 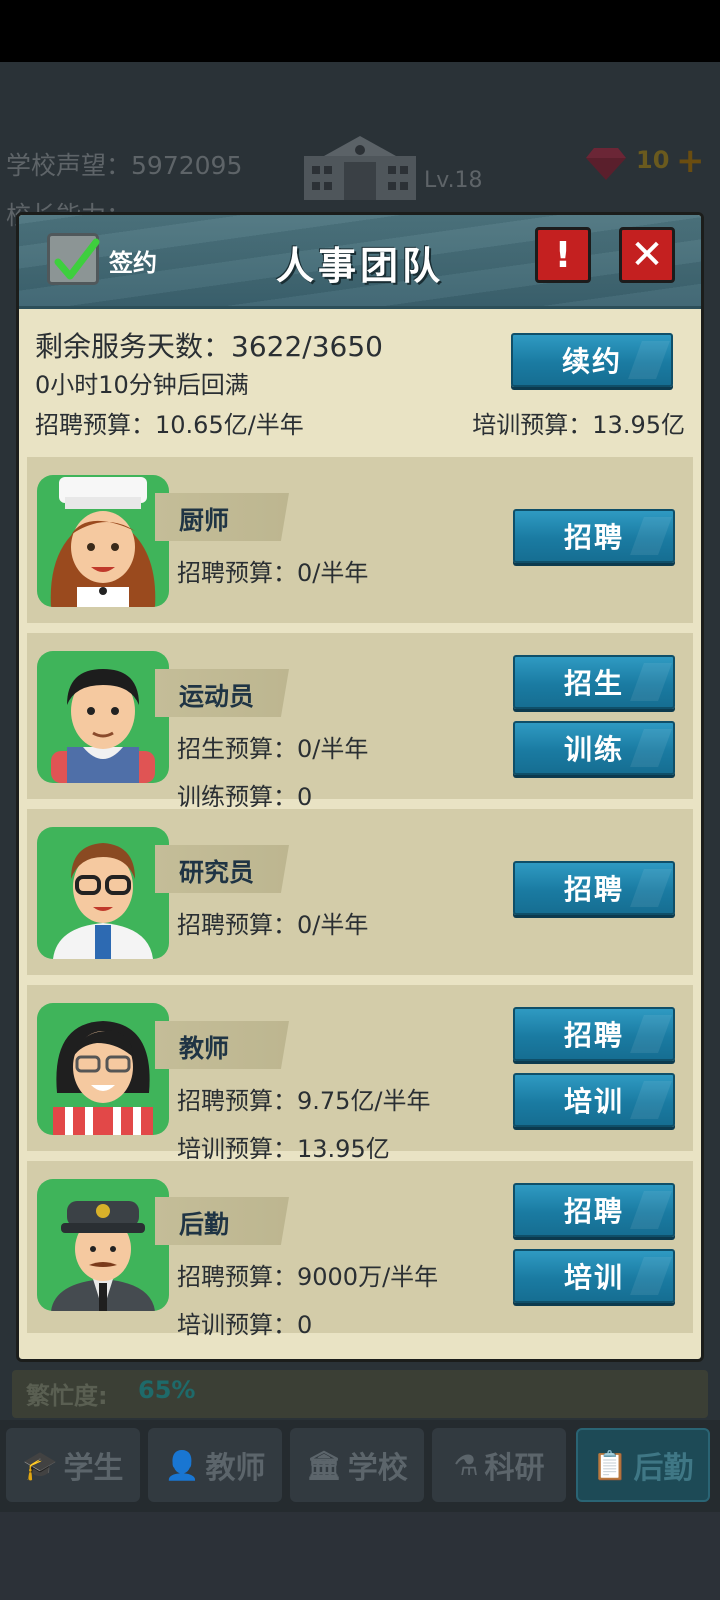 What do you see at coordinates (638, 425) in the screenshot?
I see `training-budget-value: 13.95亿` at bounding box center [638, 425].